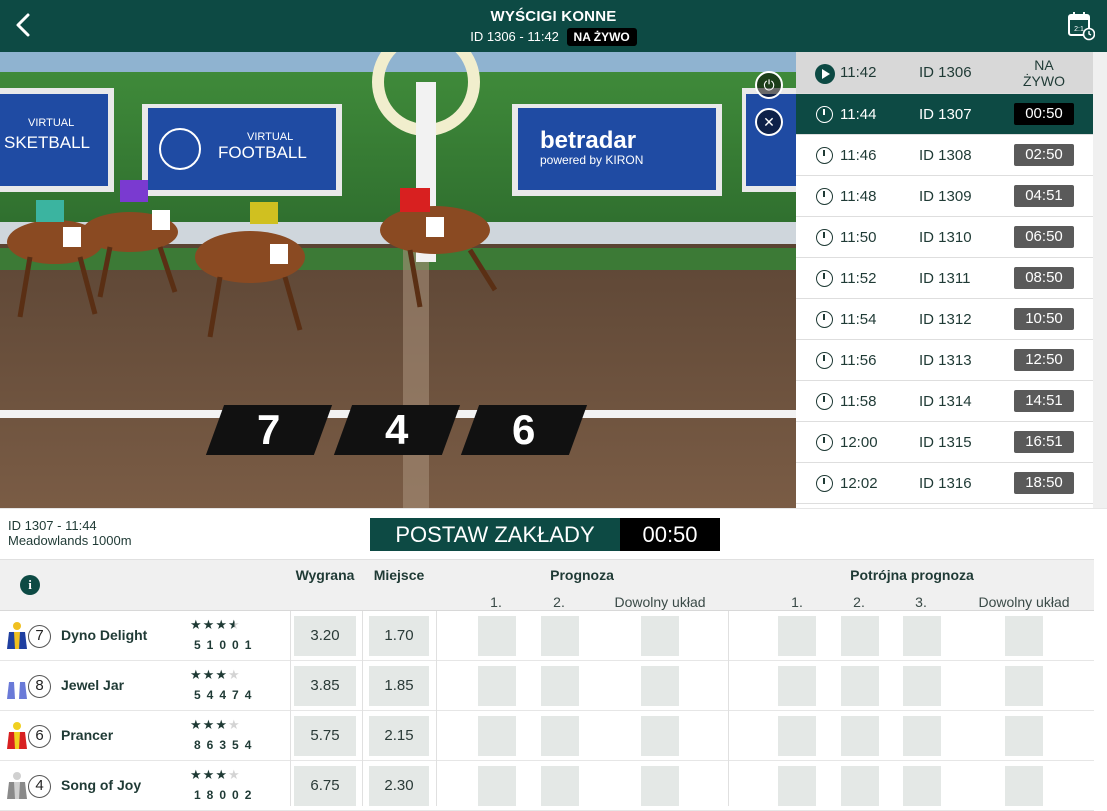  Describe the element at coordinates (944, 114) in the screenshot. I see `schedule-row-selected: 11:44 ID 1307 00:50` at that location.